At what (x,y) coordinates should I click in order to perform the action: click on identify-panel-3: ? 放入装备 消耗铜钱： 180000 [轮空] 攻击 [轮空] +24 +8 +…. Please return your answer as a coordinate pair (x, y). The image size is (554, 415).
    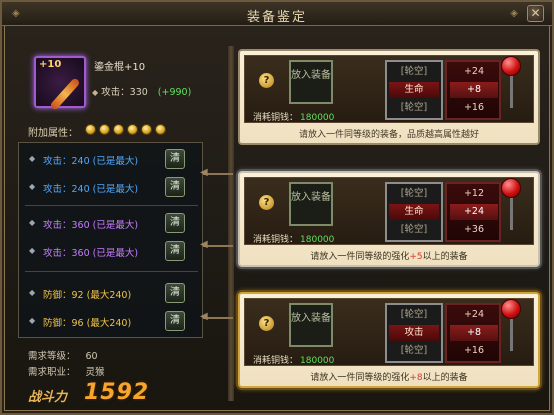
    Looking at the image, I should click on (389, 340).